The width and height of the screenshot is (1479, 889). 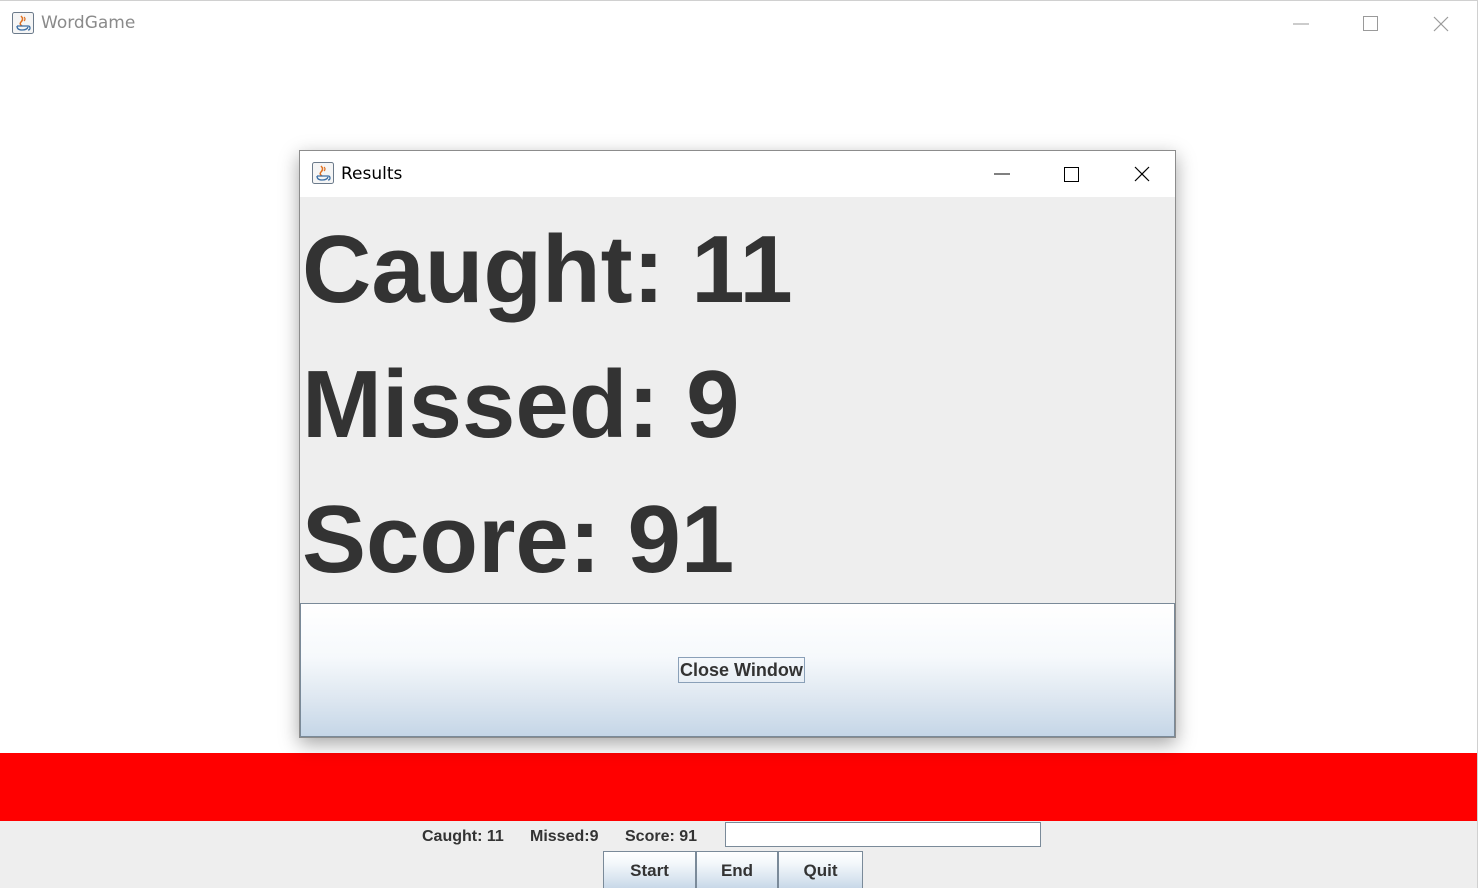 I want to click on word-input, so click(x=883, y=834).